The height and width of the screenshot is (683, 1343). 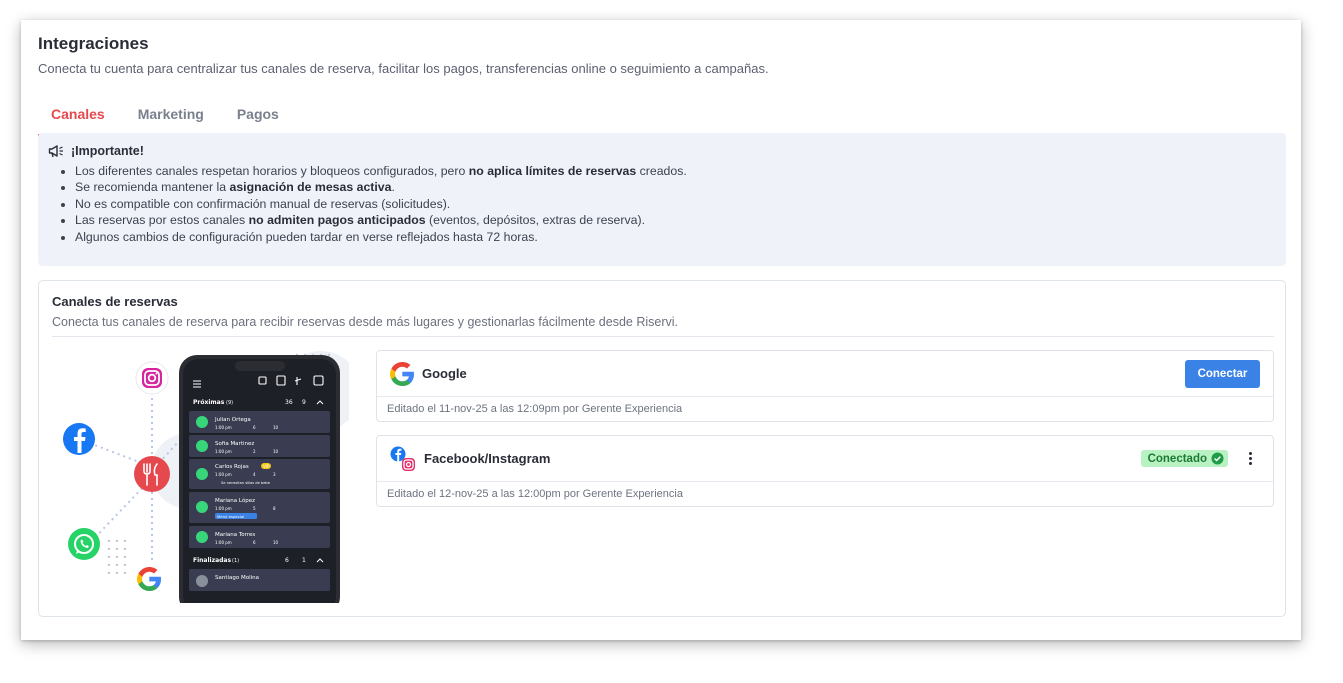 What do you see at coordinates (259, 507) in the screenshot?
I see `phone-row: Mariana López 1:00 pm 5 8 Menú especial` at bounding box center [259, 507].